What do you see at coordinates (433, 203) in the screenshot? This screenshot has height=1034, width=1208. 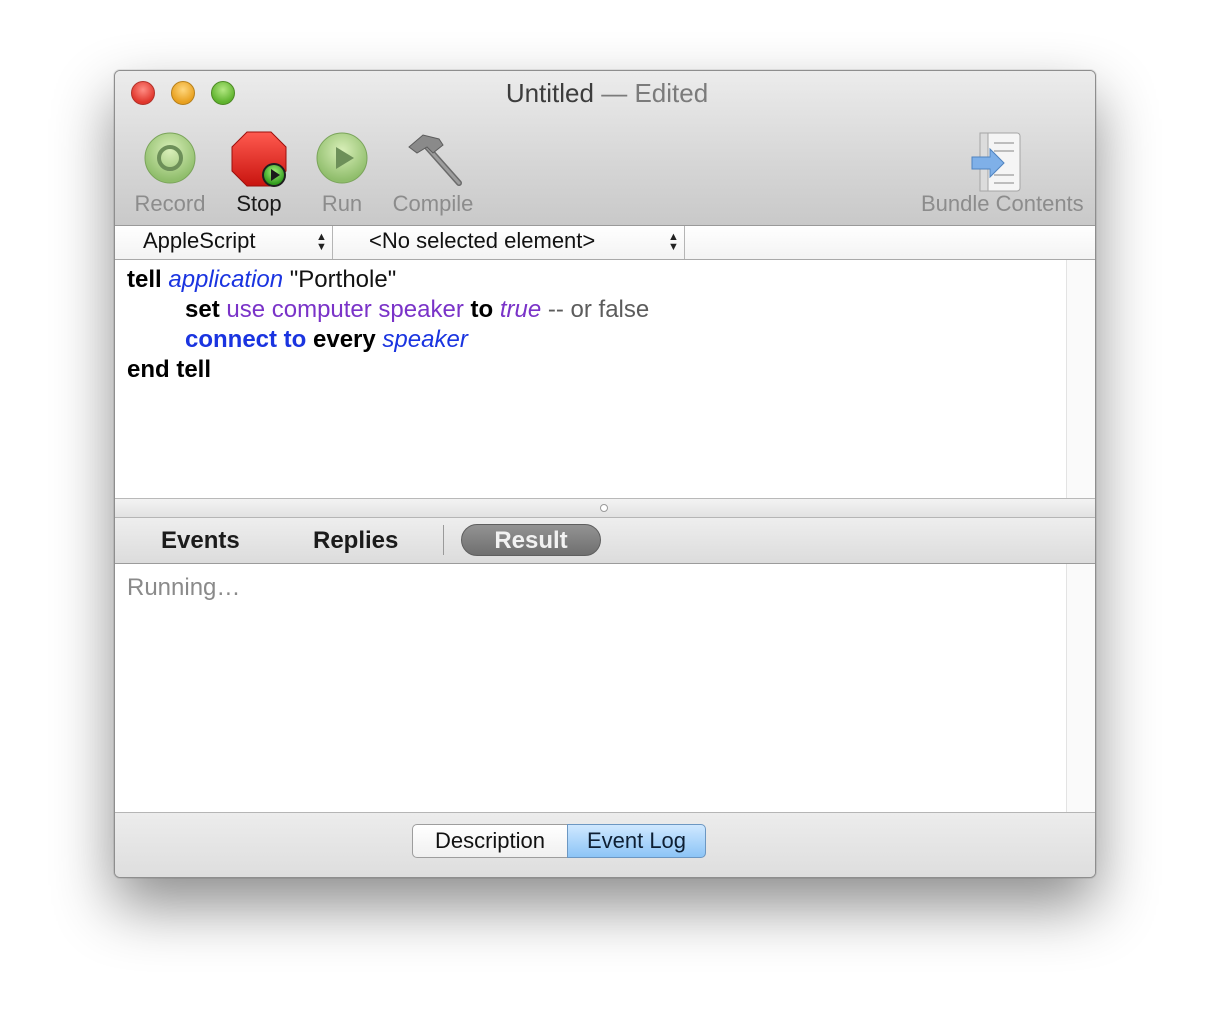 I see `compile-label: Compile` at bounding box center [433, 203].